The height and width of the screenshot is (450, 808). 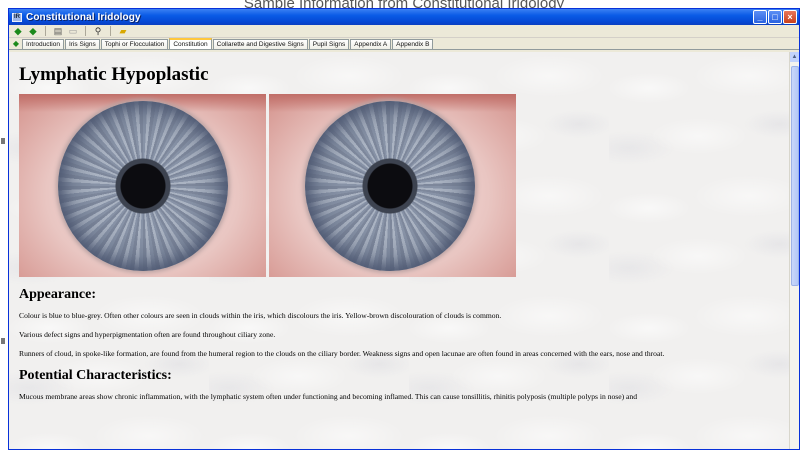 I want to click on window-controls: _ □ ×, so click(x=775, y=17).